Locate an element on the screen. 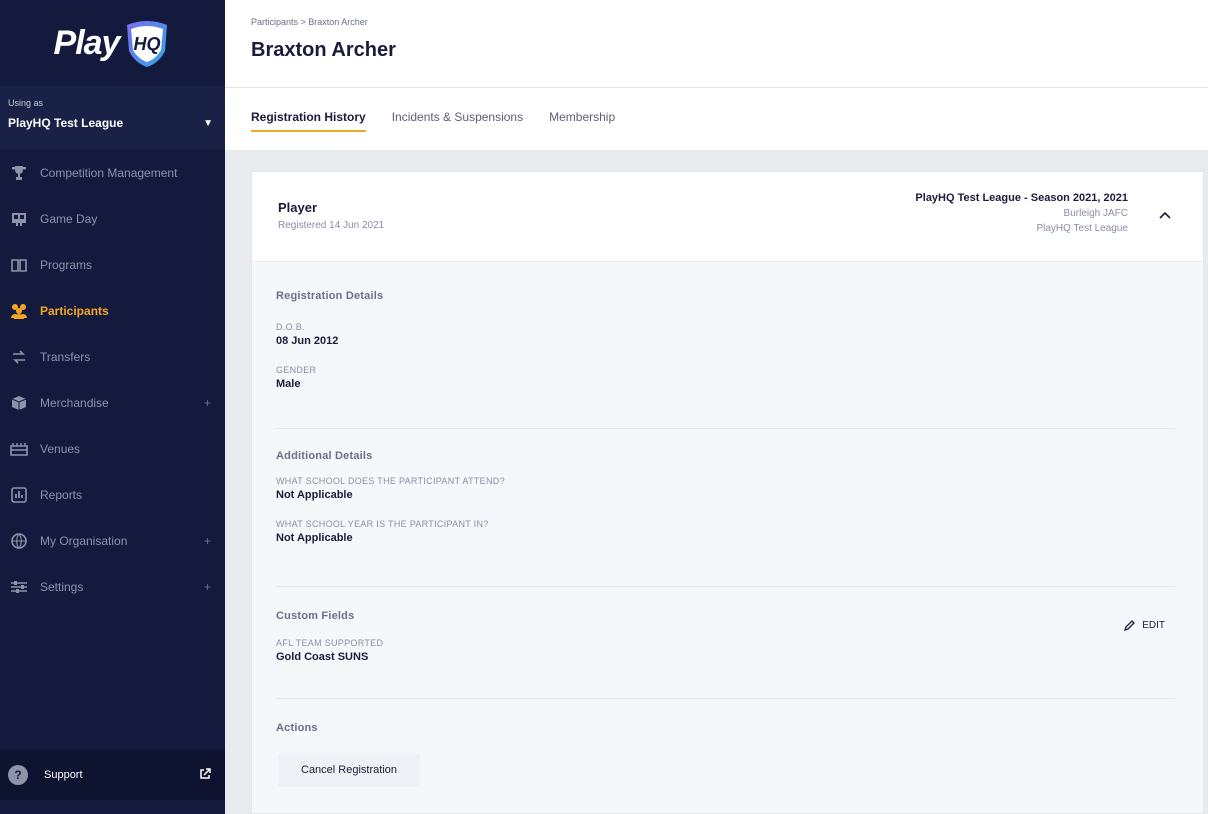 The height and width of the screenshot is (814, 1208). sidebar-item-participants: Participants is located at coordinates (112, 311).